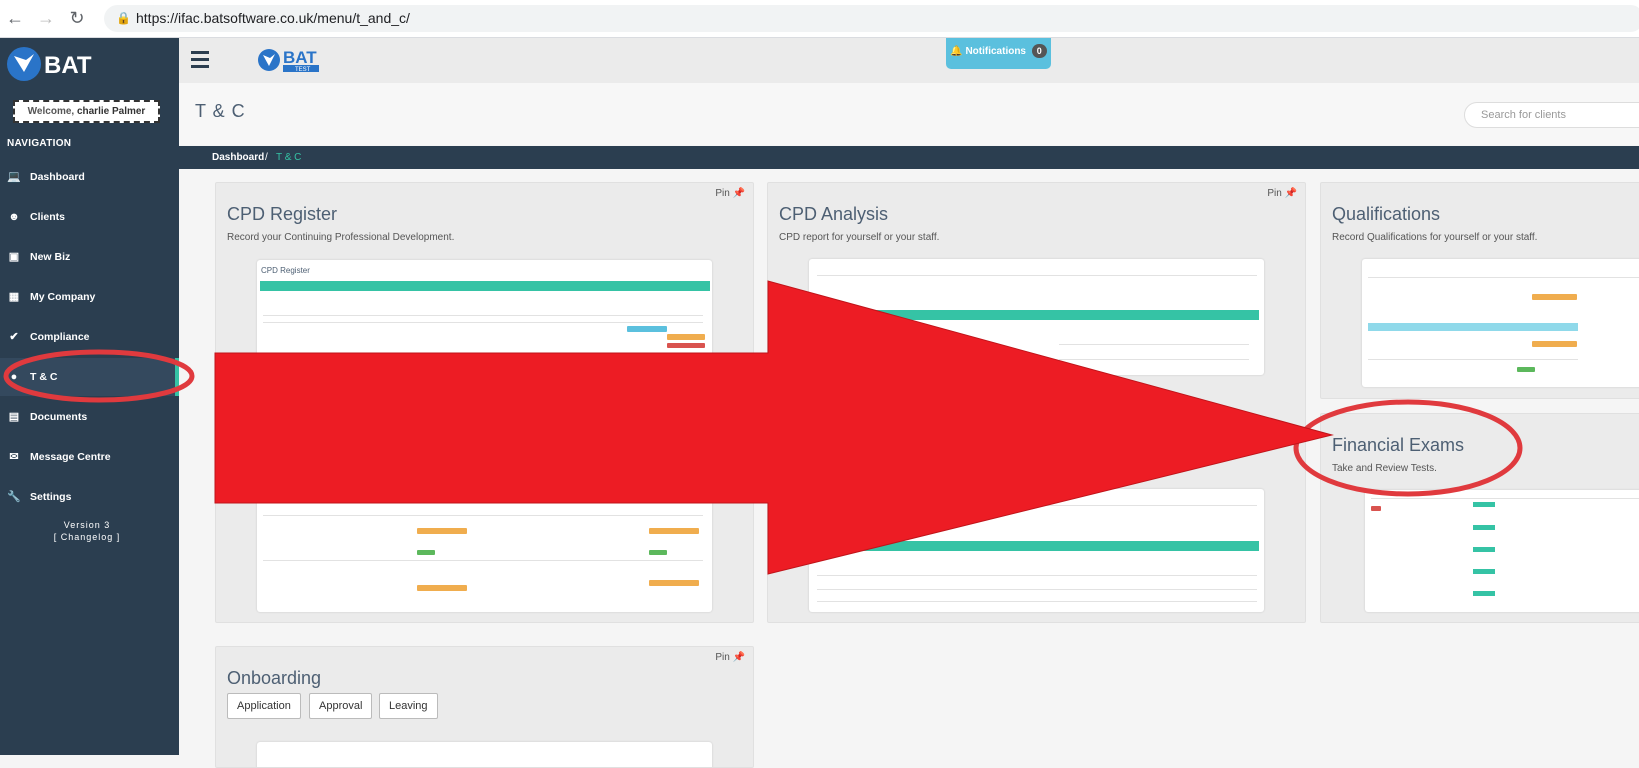 This screenshot has width=1639, height=768. What do you see at coordinates (1551, 115) in the screenshot?
I see `search-input: Search for clients` at bounding box center [1551, 115].